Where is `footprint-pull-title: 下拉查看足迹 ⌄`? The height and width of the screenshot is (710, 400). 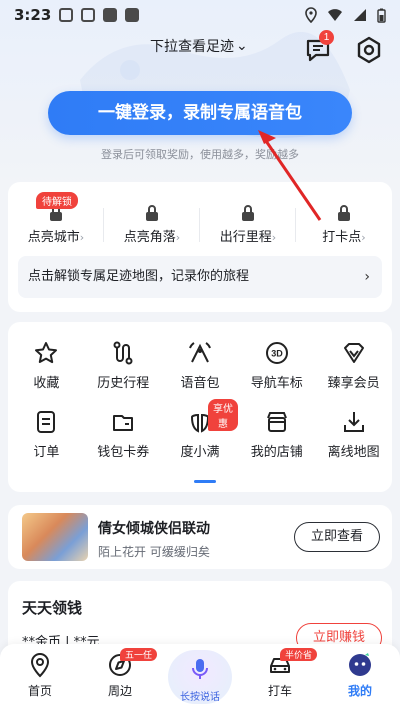
footprint-pull-title: 下拉查看足迹 ⌄ is located at coordinates (199, 46).